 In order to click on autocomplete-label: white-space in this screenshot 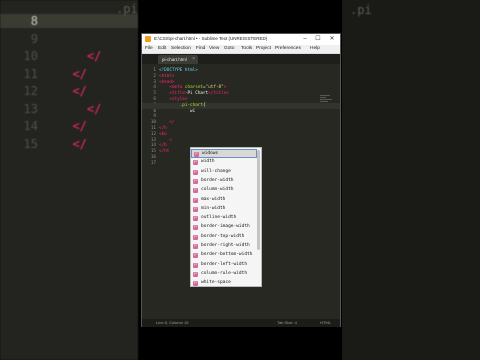, I will do `click(216, 283)`.